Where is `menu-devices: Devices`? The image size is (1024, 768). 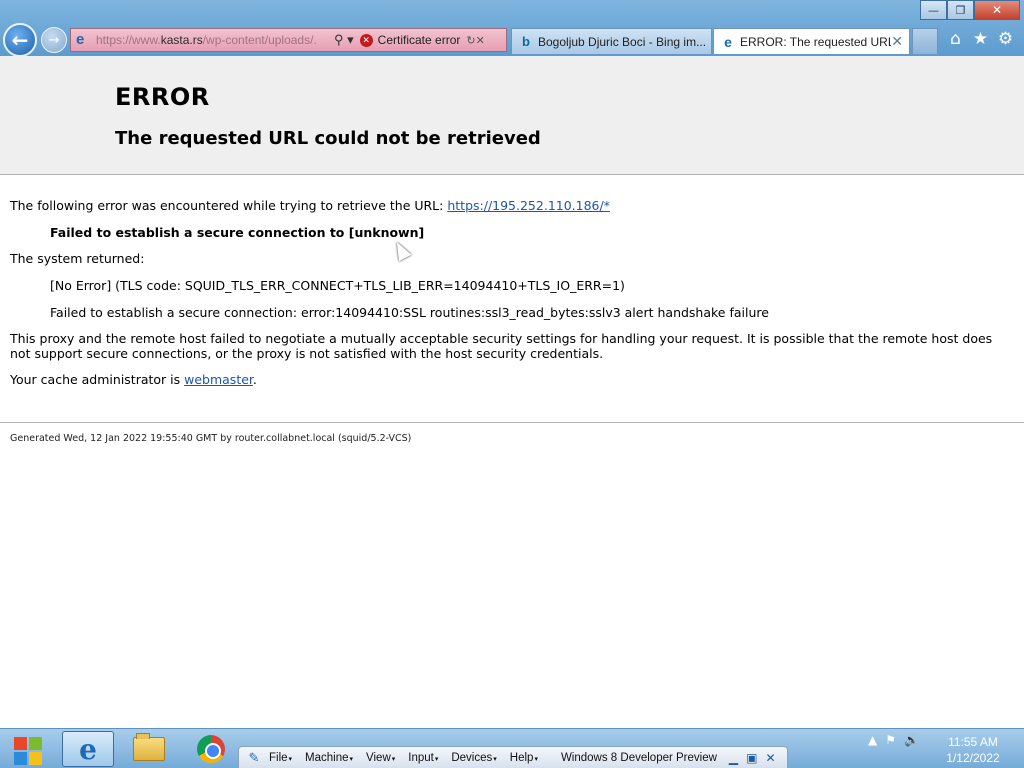
menu-devices: Devices is located at coordinates (473, 758).